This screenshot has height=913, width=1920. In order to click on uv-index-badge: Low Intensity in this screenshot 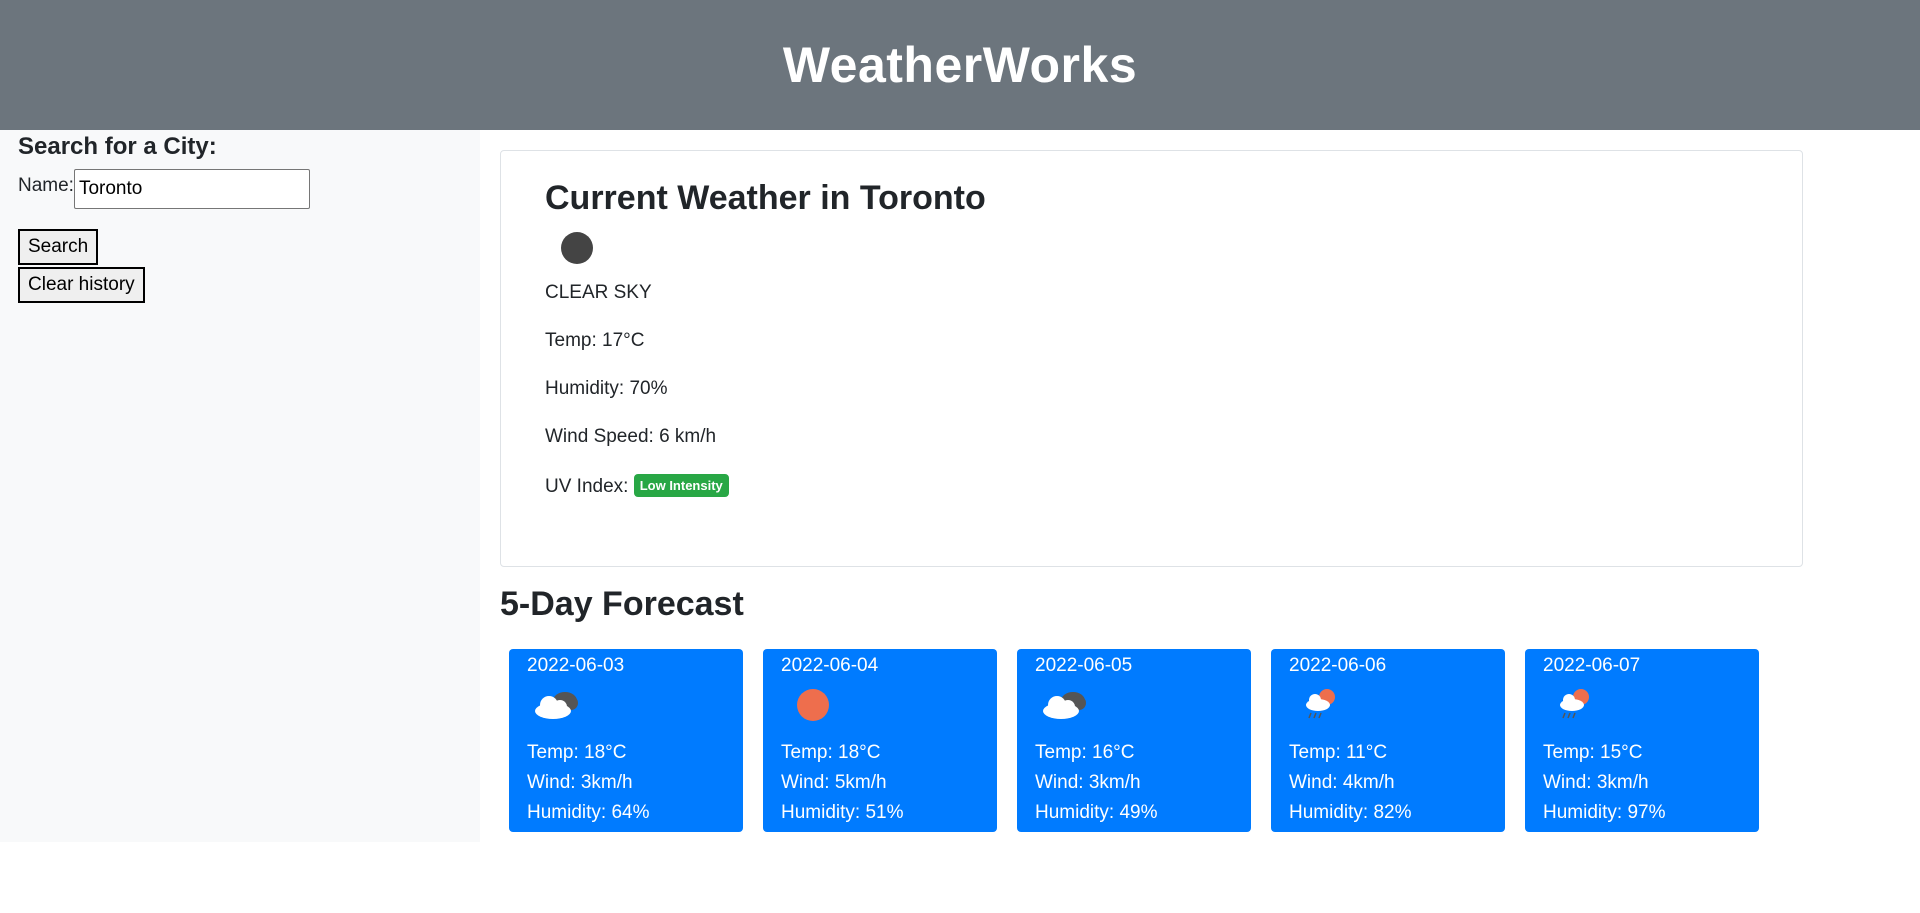, I will do `click(681, 485)`.